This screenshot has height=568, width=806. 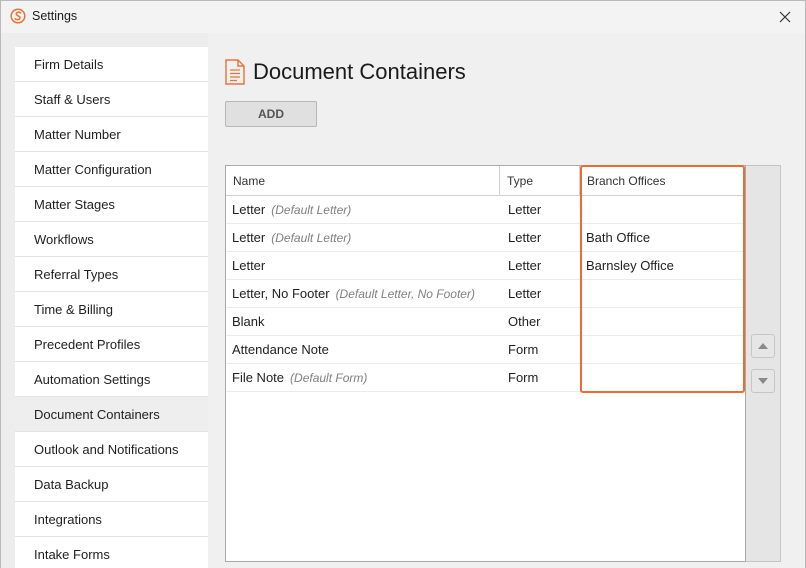 I want to click on page-header: Document Containers, so click(x=345, y=72).